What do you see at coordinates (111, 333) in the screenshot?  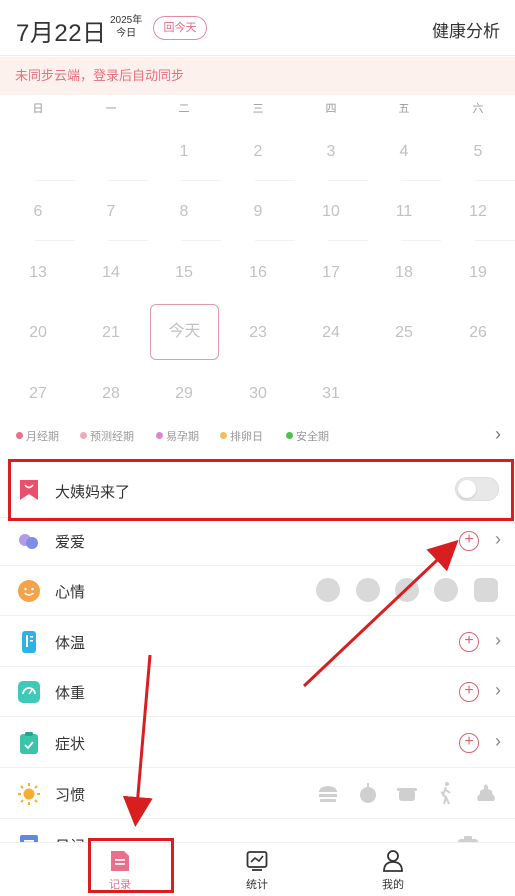 I see `calendar-day: 21` at bounding box center [111, 333].